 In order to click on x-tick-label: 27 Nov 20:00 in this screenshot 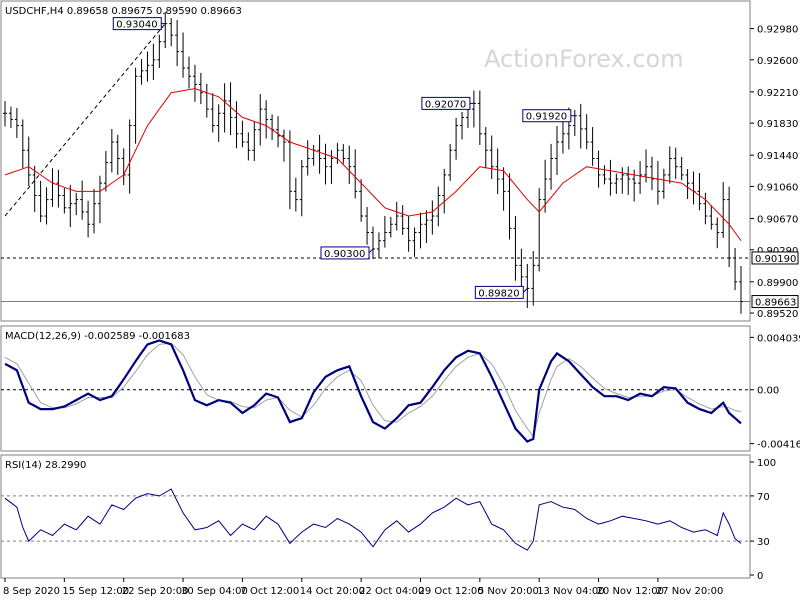, I will do `click(689, 591)`.